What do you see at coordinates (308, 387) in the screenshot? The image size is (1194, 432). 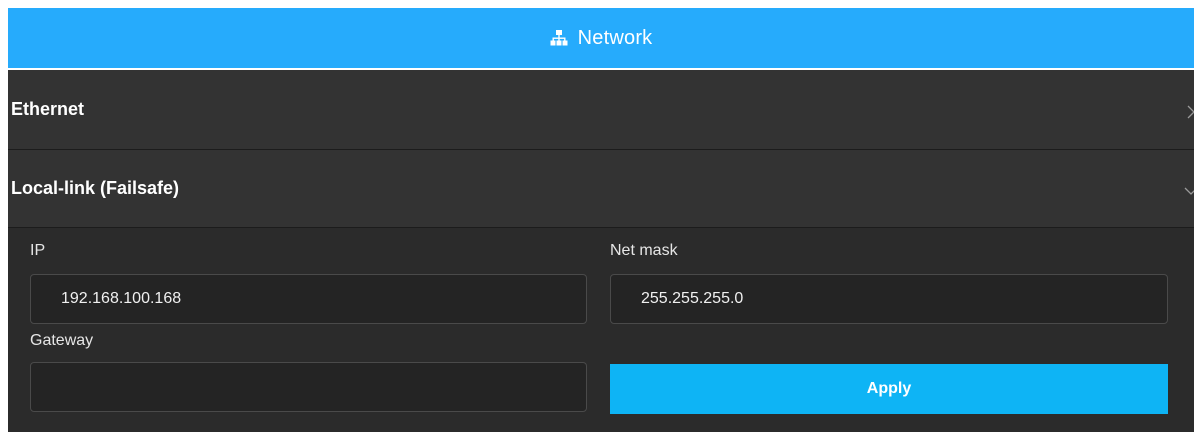 I see `gateway-input` at bounding box center [308, 387].